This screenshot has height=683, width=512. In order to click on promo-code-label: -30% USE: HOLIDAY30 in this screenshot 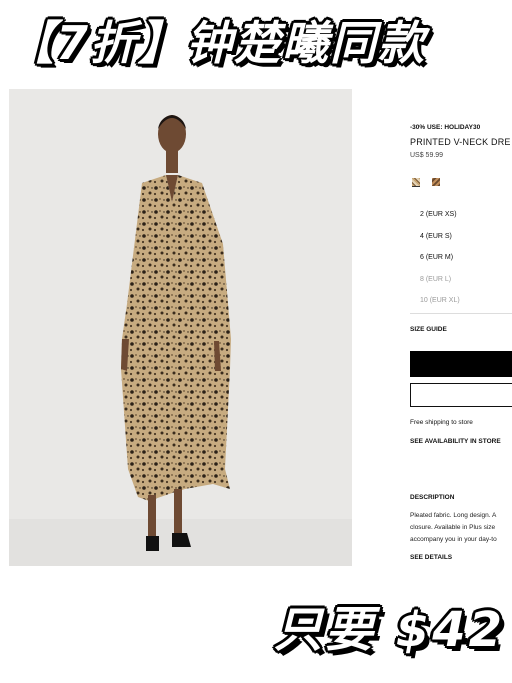, I will do `click(445, 127)`.